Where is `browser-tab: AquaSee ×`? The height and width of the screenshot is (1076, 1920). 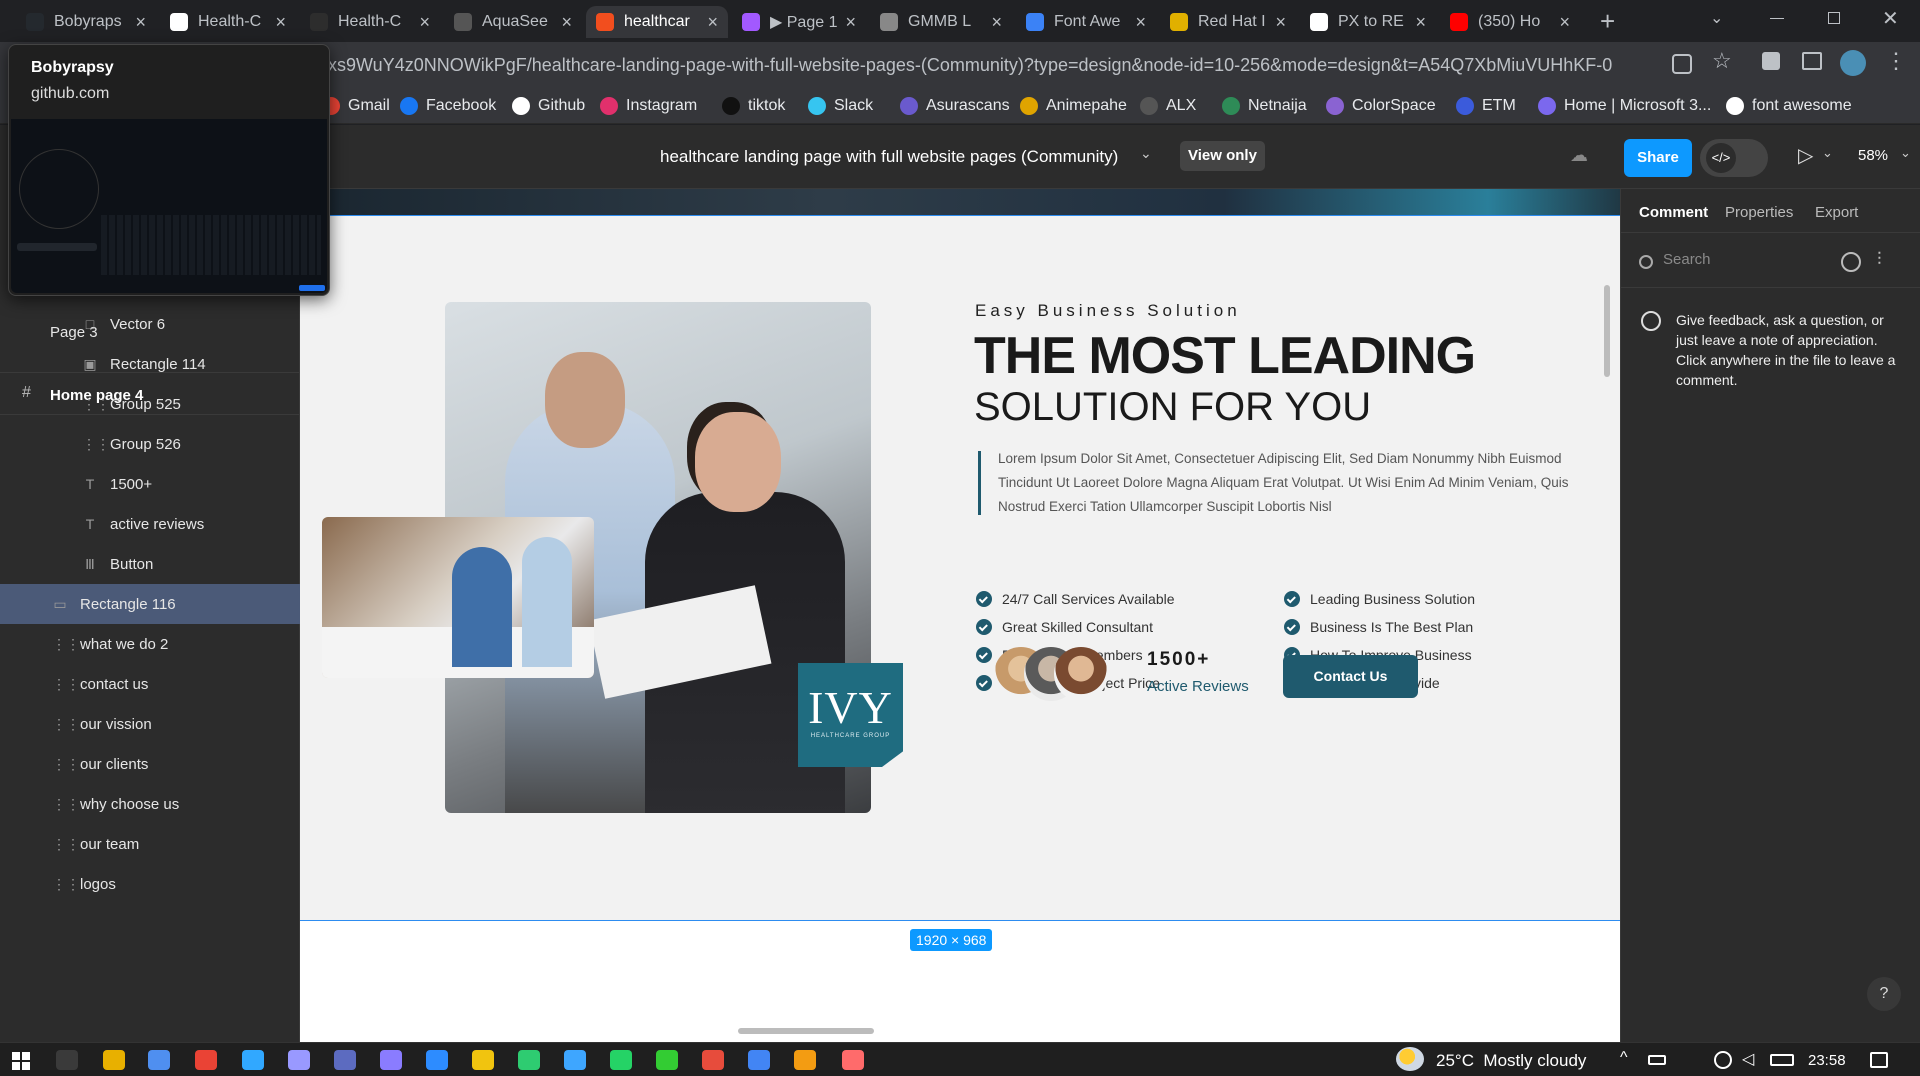 browser-tab: AquaSee × is located at coordinates (513, 22).